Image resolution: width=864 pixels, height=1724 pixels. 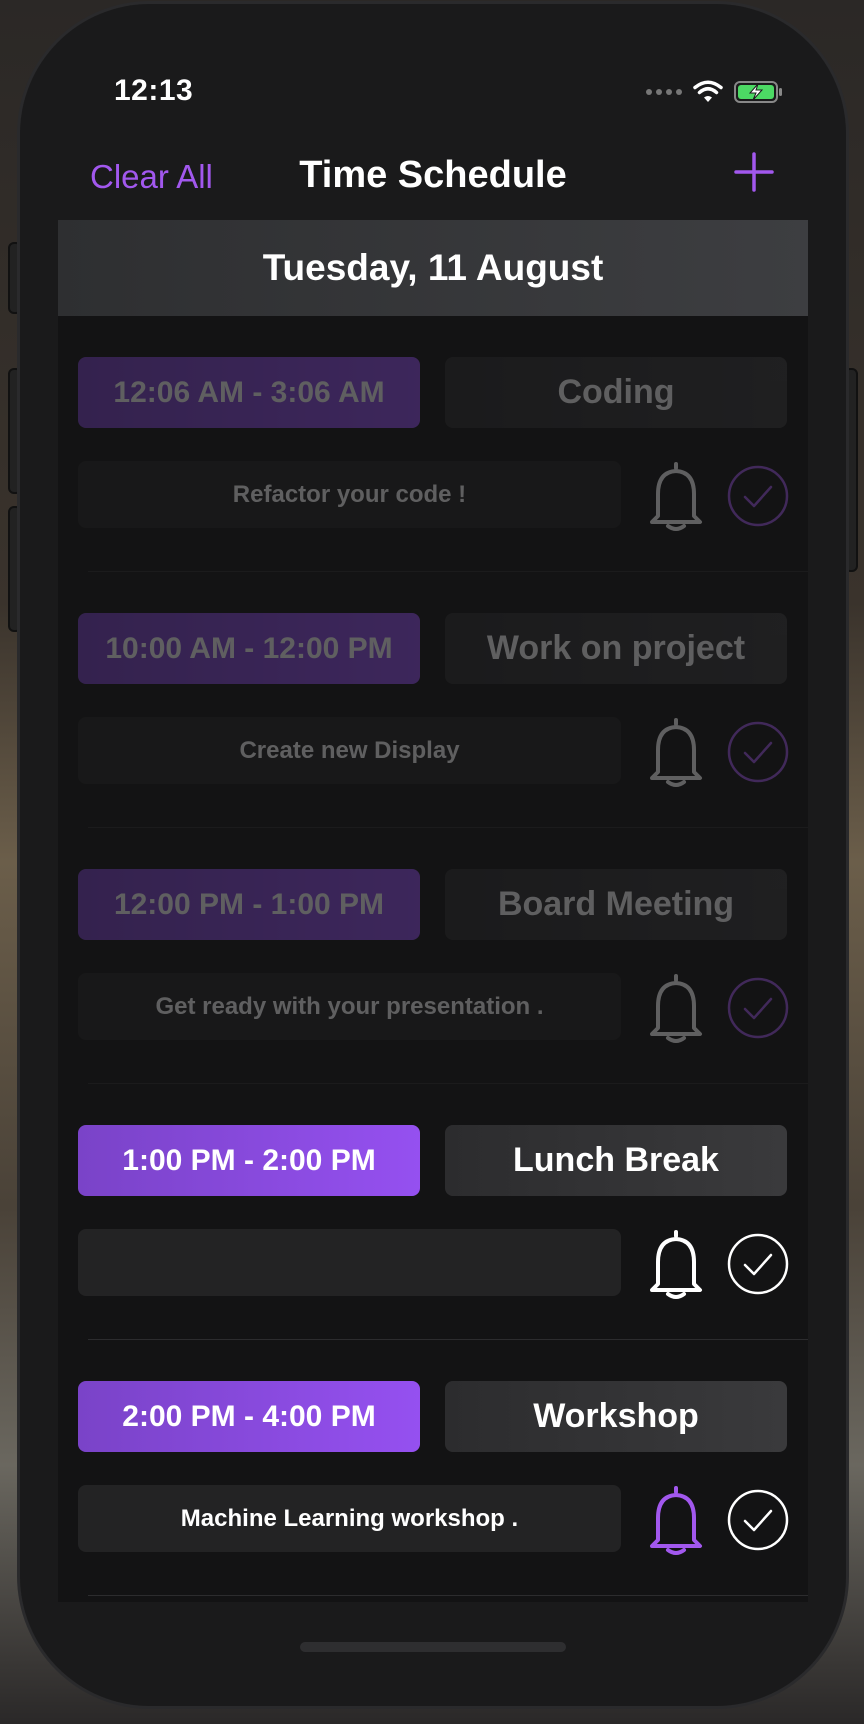 I want to click on event-time-range: 2:00 PM - 4:00 PM, so click(x=249, y=1416).